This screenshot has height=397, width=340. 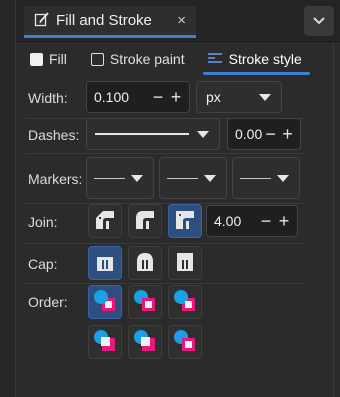 I want to click on mid-marker-line, so click(x=182, y=178).